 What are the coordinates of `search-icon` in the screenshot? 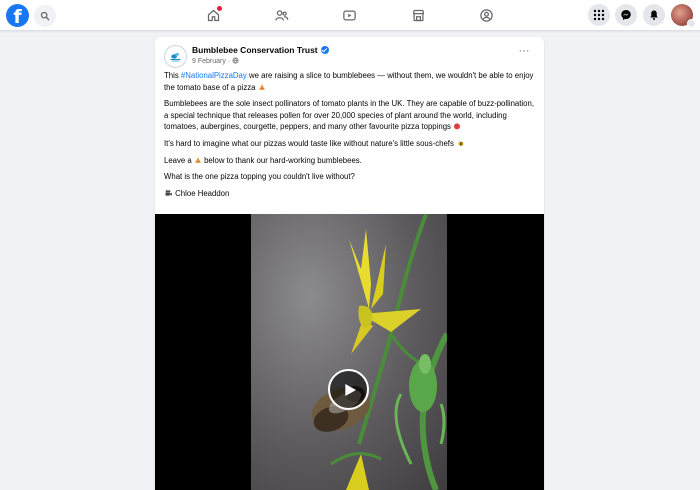 It's located at (45, 16).